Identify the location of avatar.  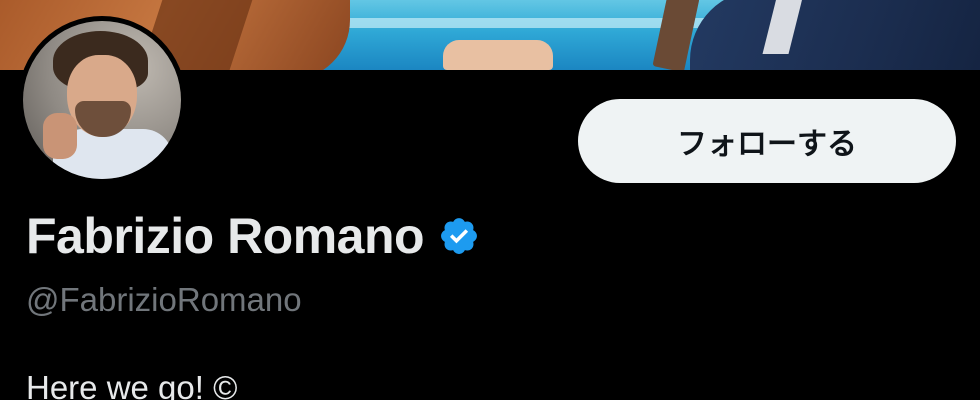
(102, 100).